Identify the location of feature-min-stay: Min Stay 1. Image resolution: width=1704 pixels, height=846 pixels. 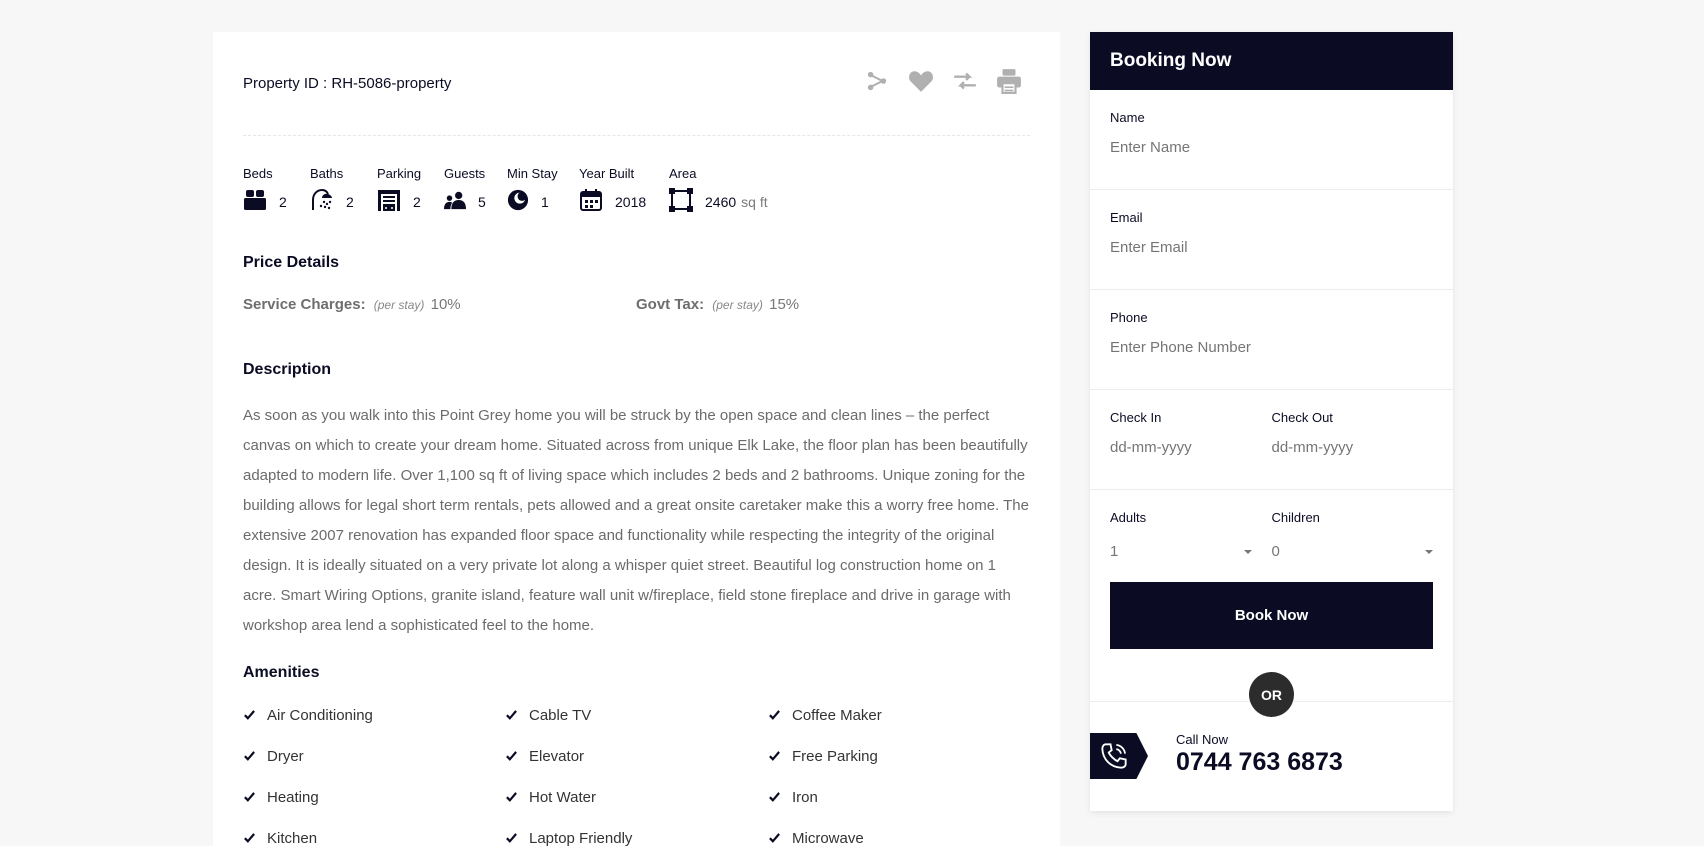
(543, 190).